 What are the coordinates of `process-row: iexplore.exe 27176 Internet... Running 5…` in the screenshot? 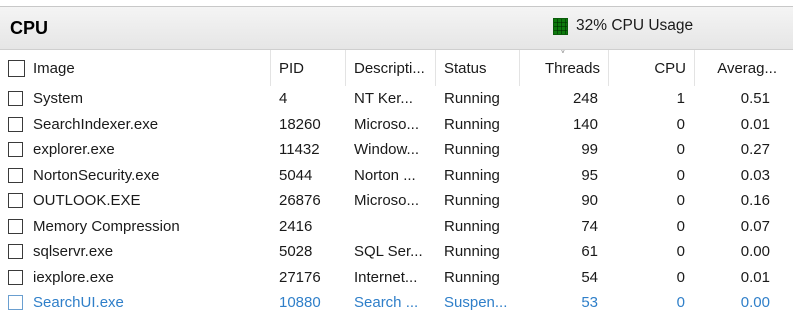 It's located at (396, 278).